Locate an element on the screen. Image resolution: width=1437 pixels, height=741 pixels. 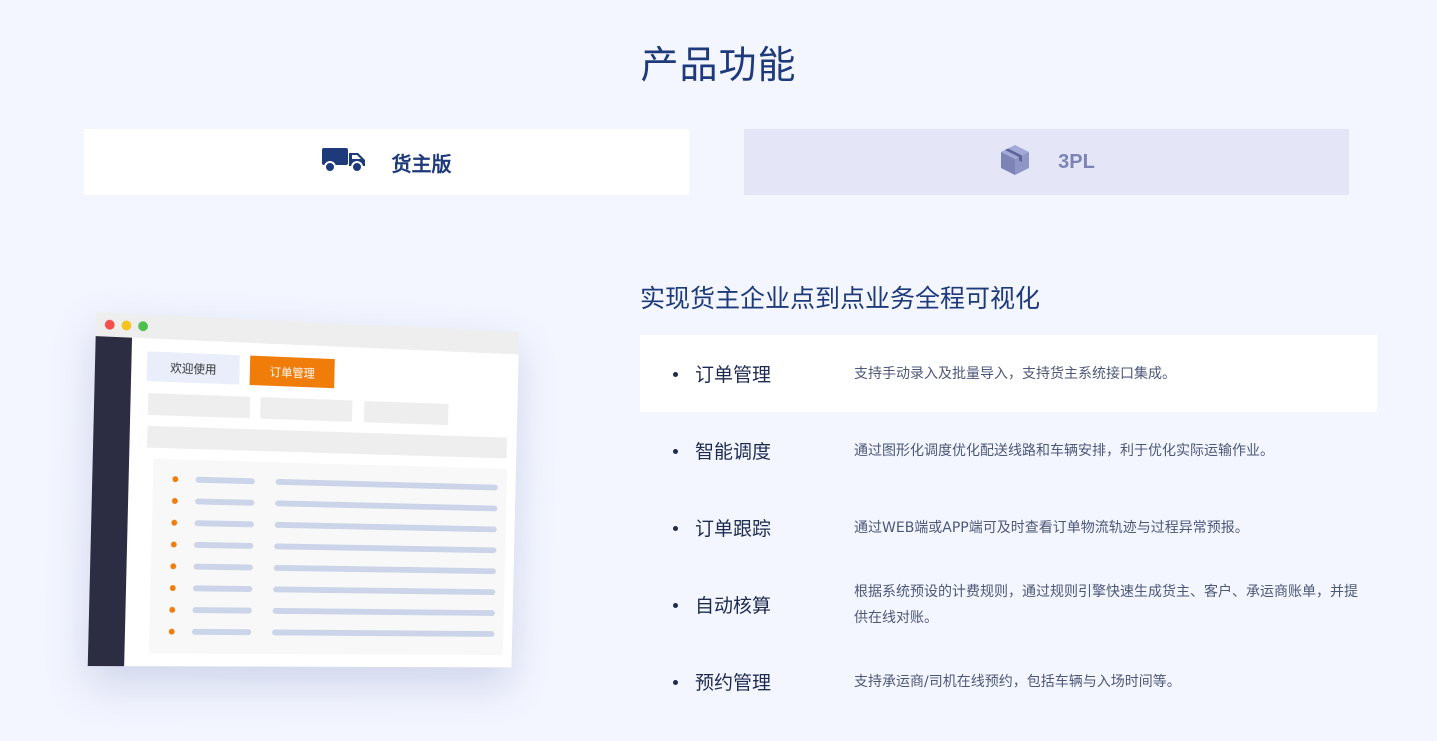
feature-appointment-management: 预约管理 支持承运商/司机在线预约，包括车辆与入场时间等。 is located at coordinates (1008, 681).